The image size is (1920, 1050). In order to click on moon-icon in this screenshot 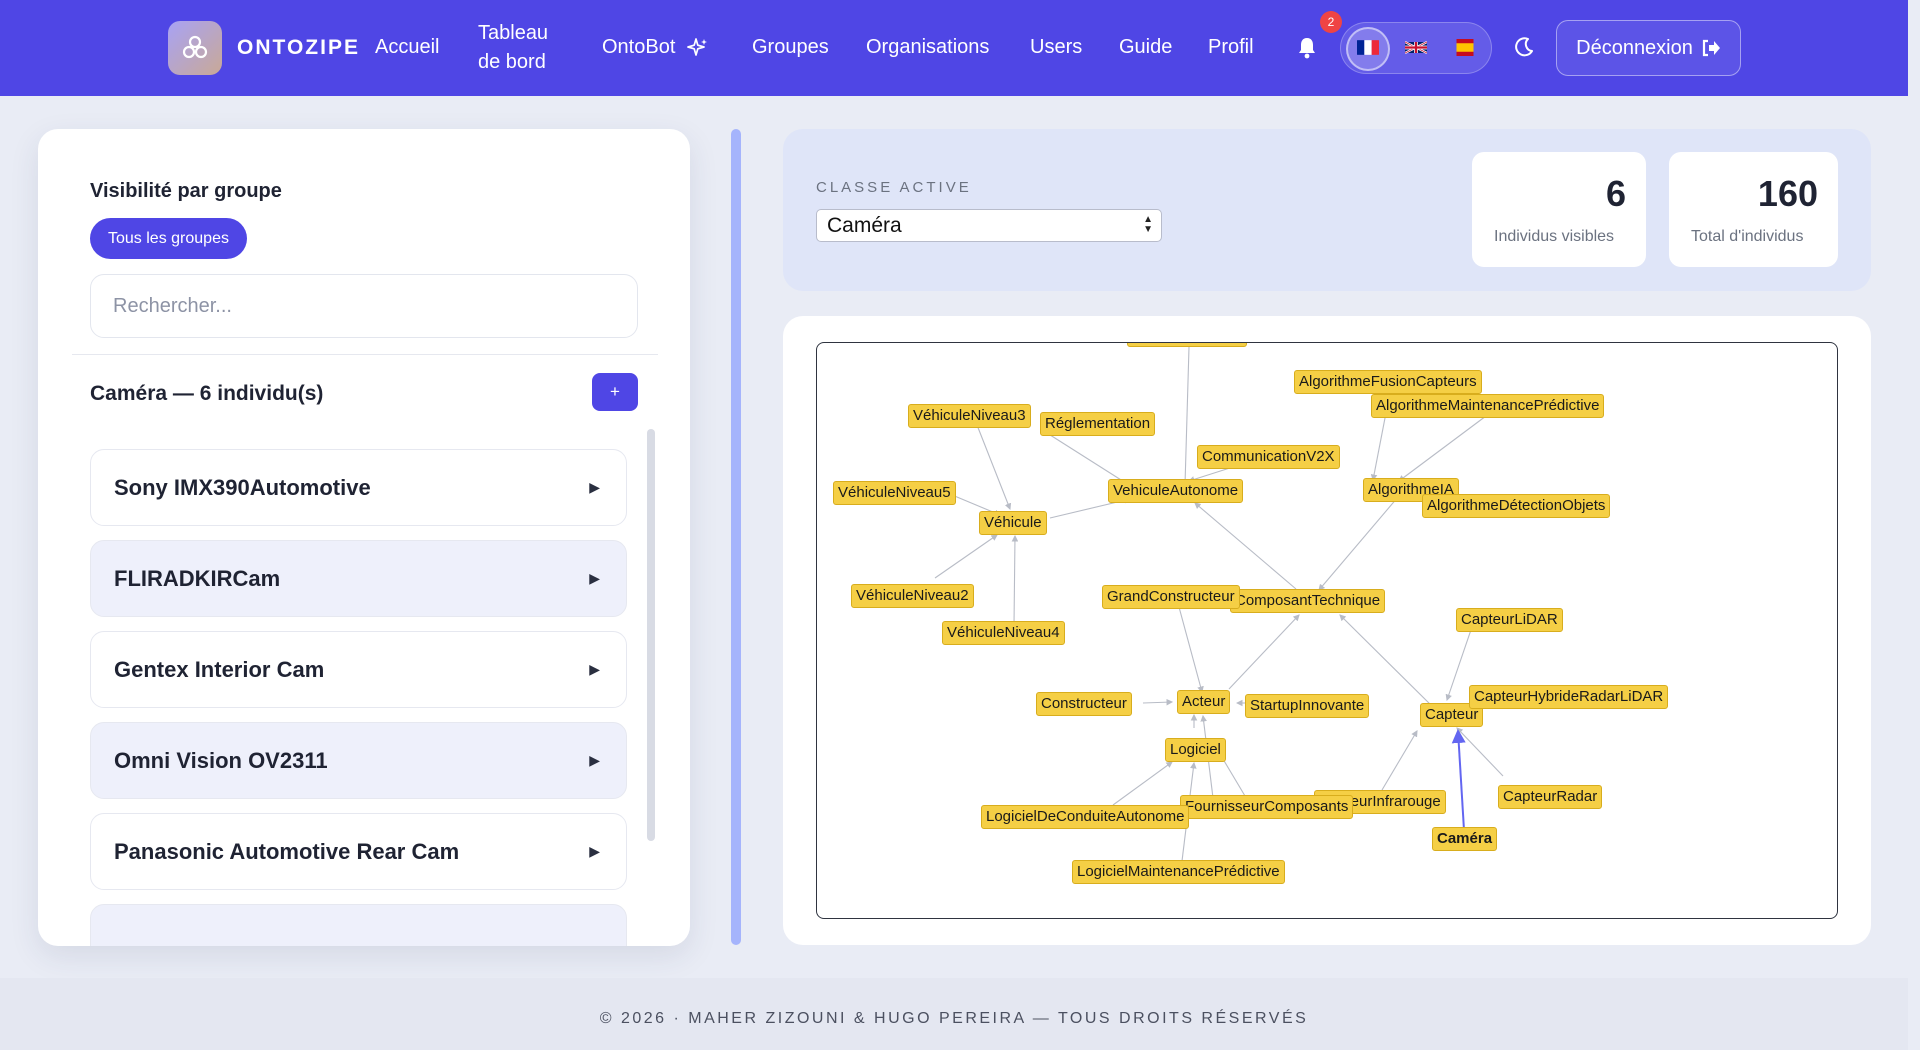, I will do `click(1524, 47)`.